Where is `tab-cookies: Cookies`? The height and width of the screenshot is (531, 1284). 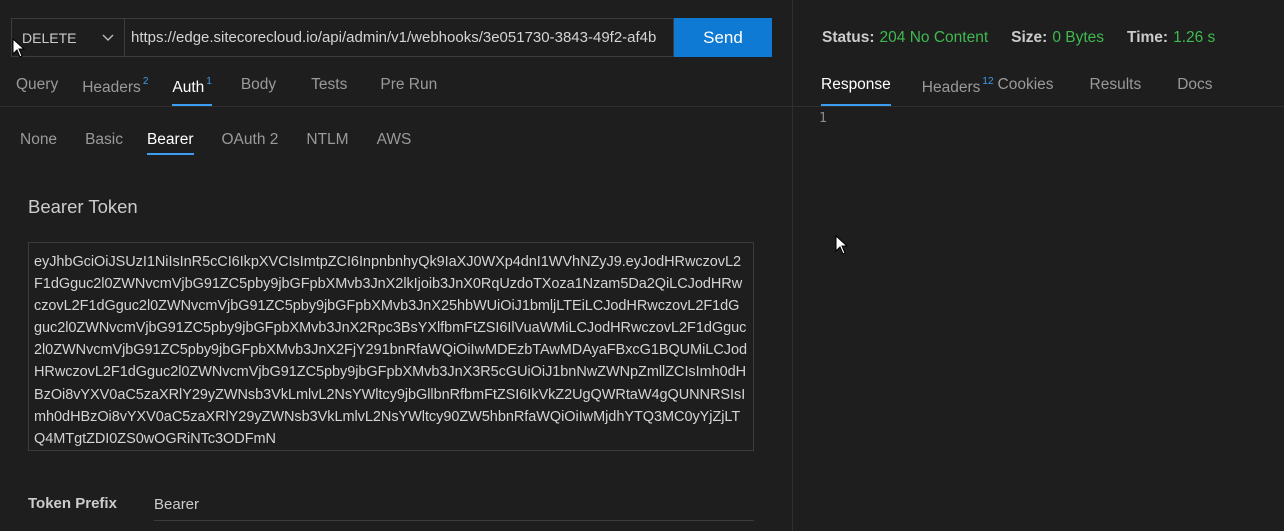 tab-cookies: Cookies is located at coordinates (1026, 91).